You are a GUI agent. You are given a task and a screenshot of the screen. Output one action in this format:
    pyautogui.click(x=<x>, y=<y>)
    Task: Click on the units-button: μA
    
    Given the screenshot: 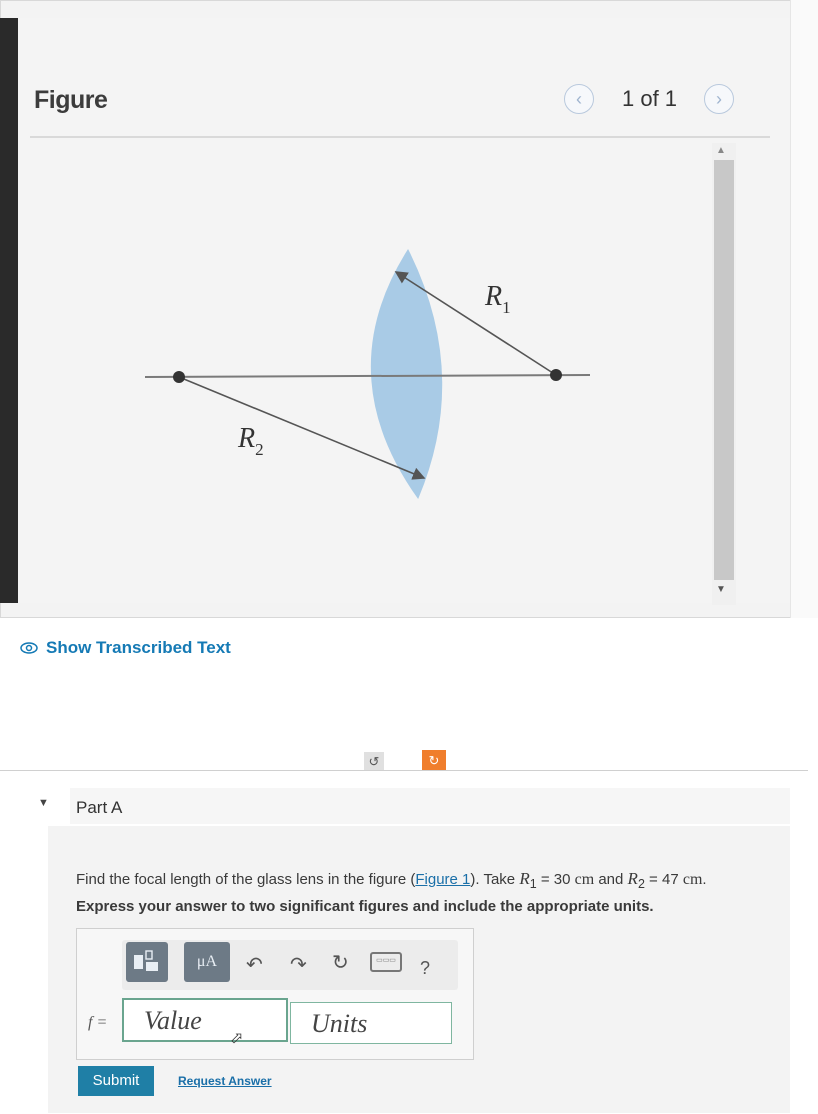 What is the action you would take?
    pyautogui.click(x=207, y=962)
    